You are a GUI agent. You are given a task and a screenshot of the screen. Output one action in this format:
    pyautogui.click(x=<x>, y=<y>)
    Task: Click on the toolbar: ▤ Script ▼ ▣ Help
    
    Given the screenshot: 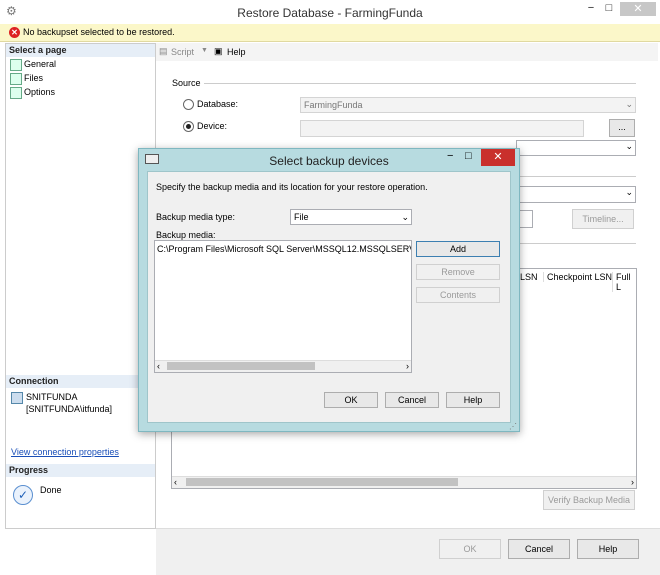 What is the action you would take?
    pyautogui.click(x=407, y=52)
    